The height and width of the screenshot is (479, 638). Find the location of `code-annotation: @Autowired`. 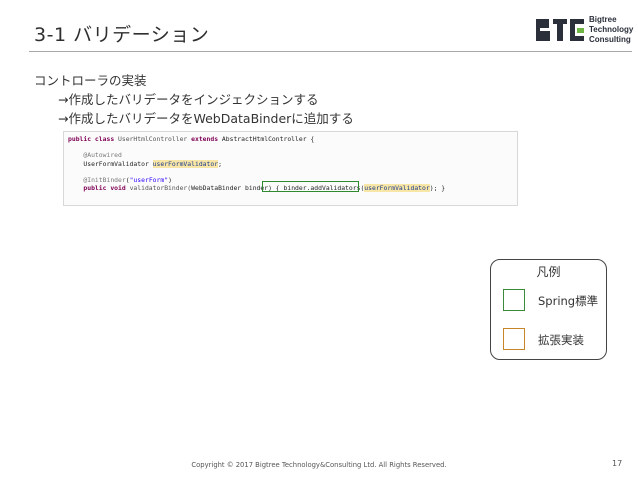

code-annotation: @Autowired is located at coordinates (102, 155).